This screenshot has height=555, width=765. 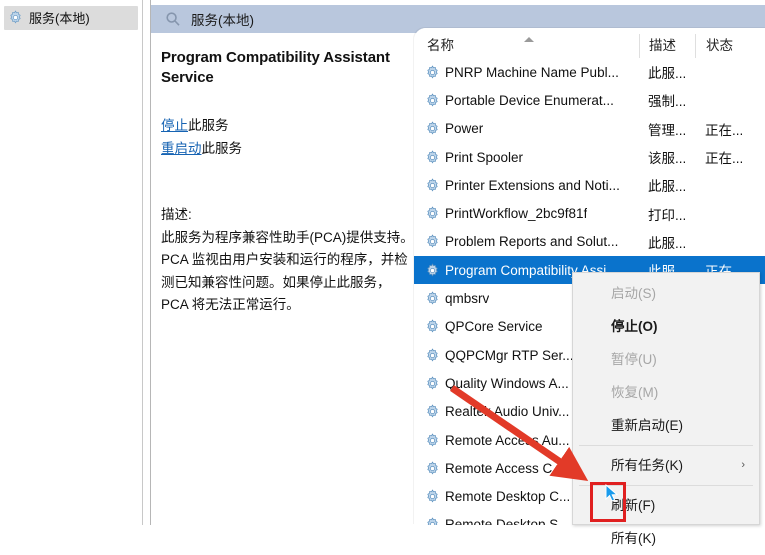 What do you see at coordinates (526, 128) in the screenshot?
I see `service-name-cell: Power` at bounding box center [526, 128].